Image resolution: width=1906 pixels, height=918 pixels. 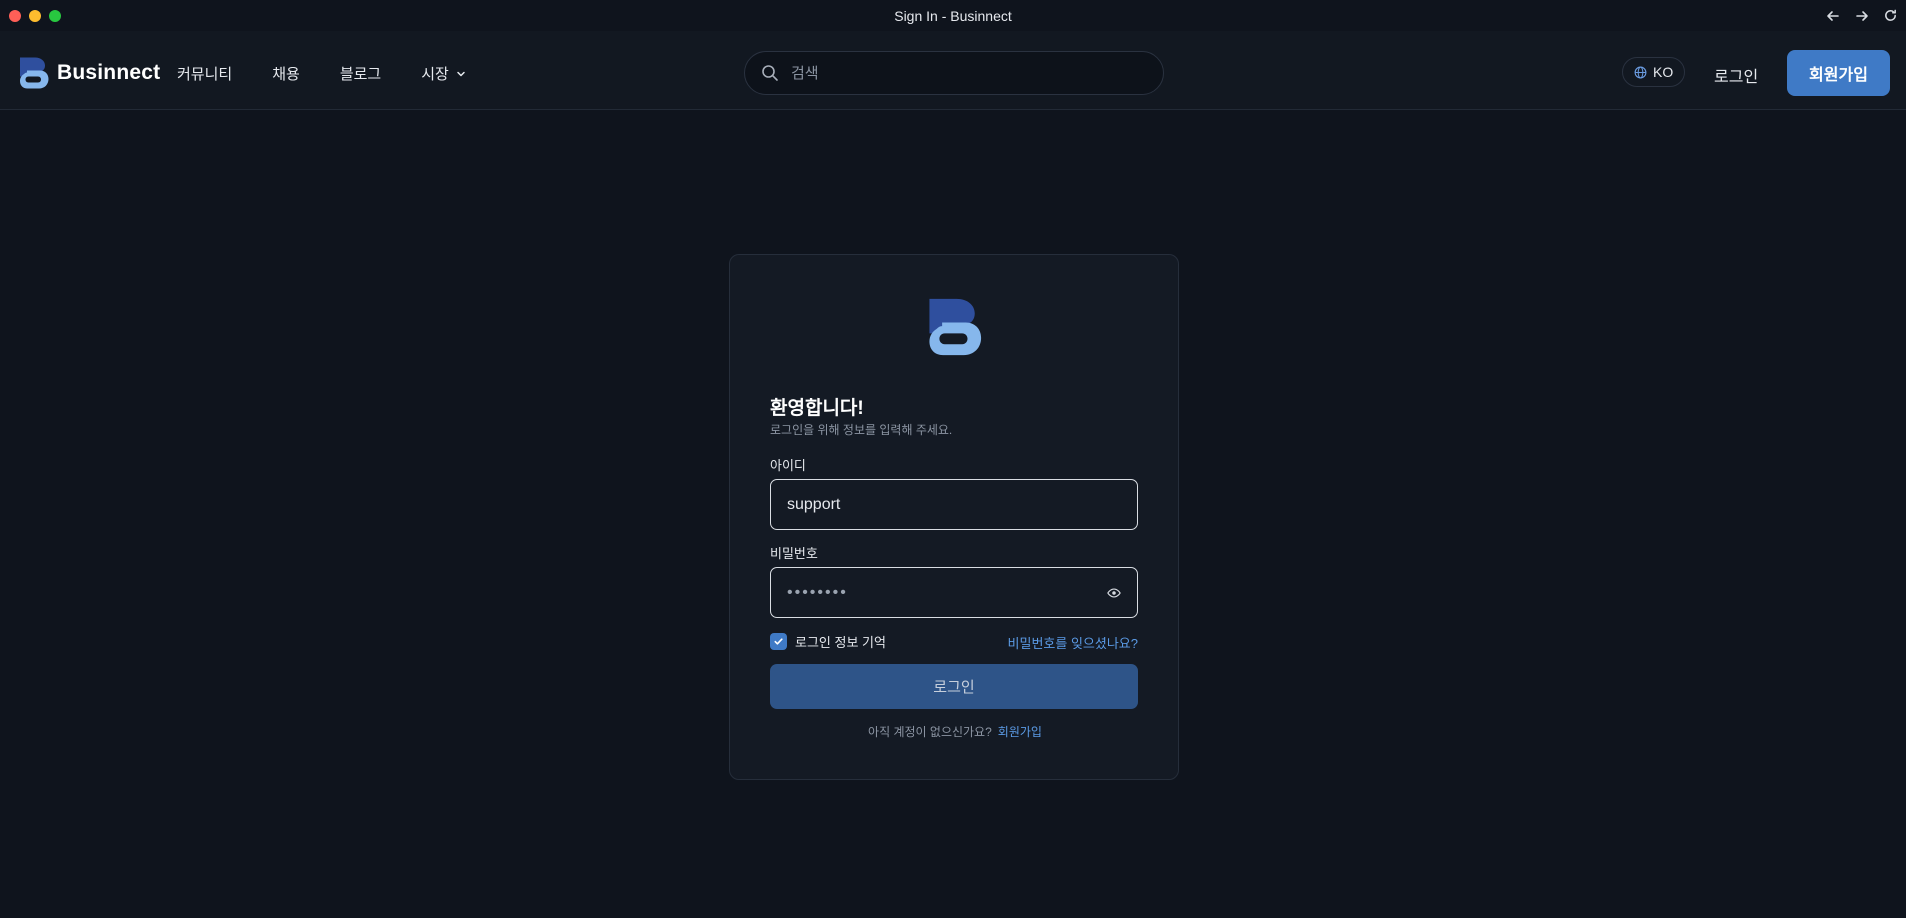 I want to click on password-field: ••••••••, so click(x=954, y=592).